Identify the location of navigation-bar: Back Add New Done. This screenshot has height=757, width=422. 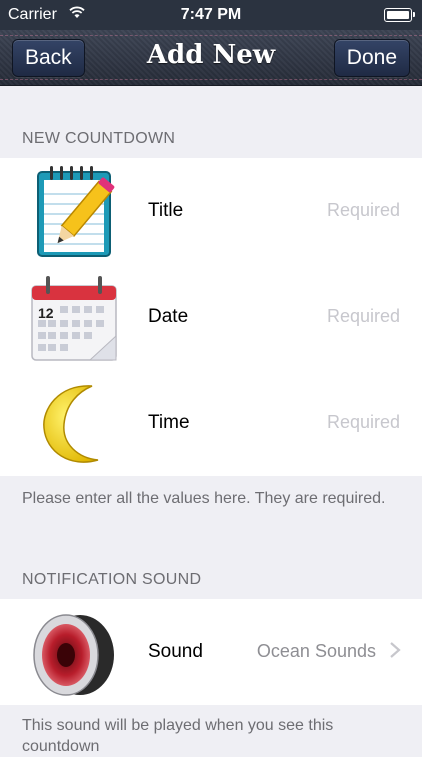
(211, 58).